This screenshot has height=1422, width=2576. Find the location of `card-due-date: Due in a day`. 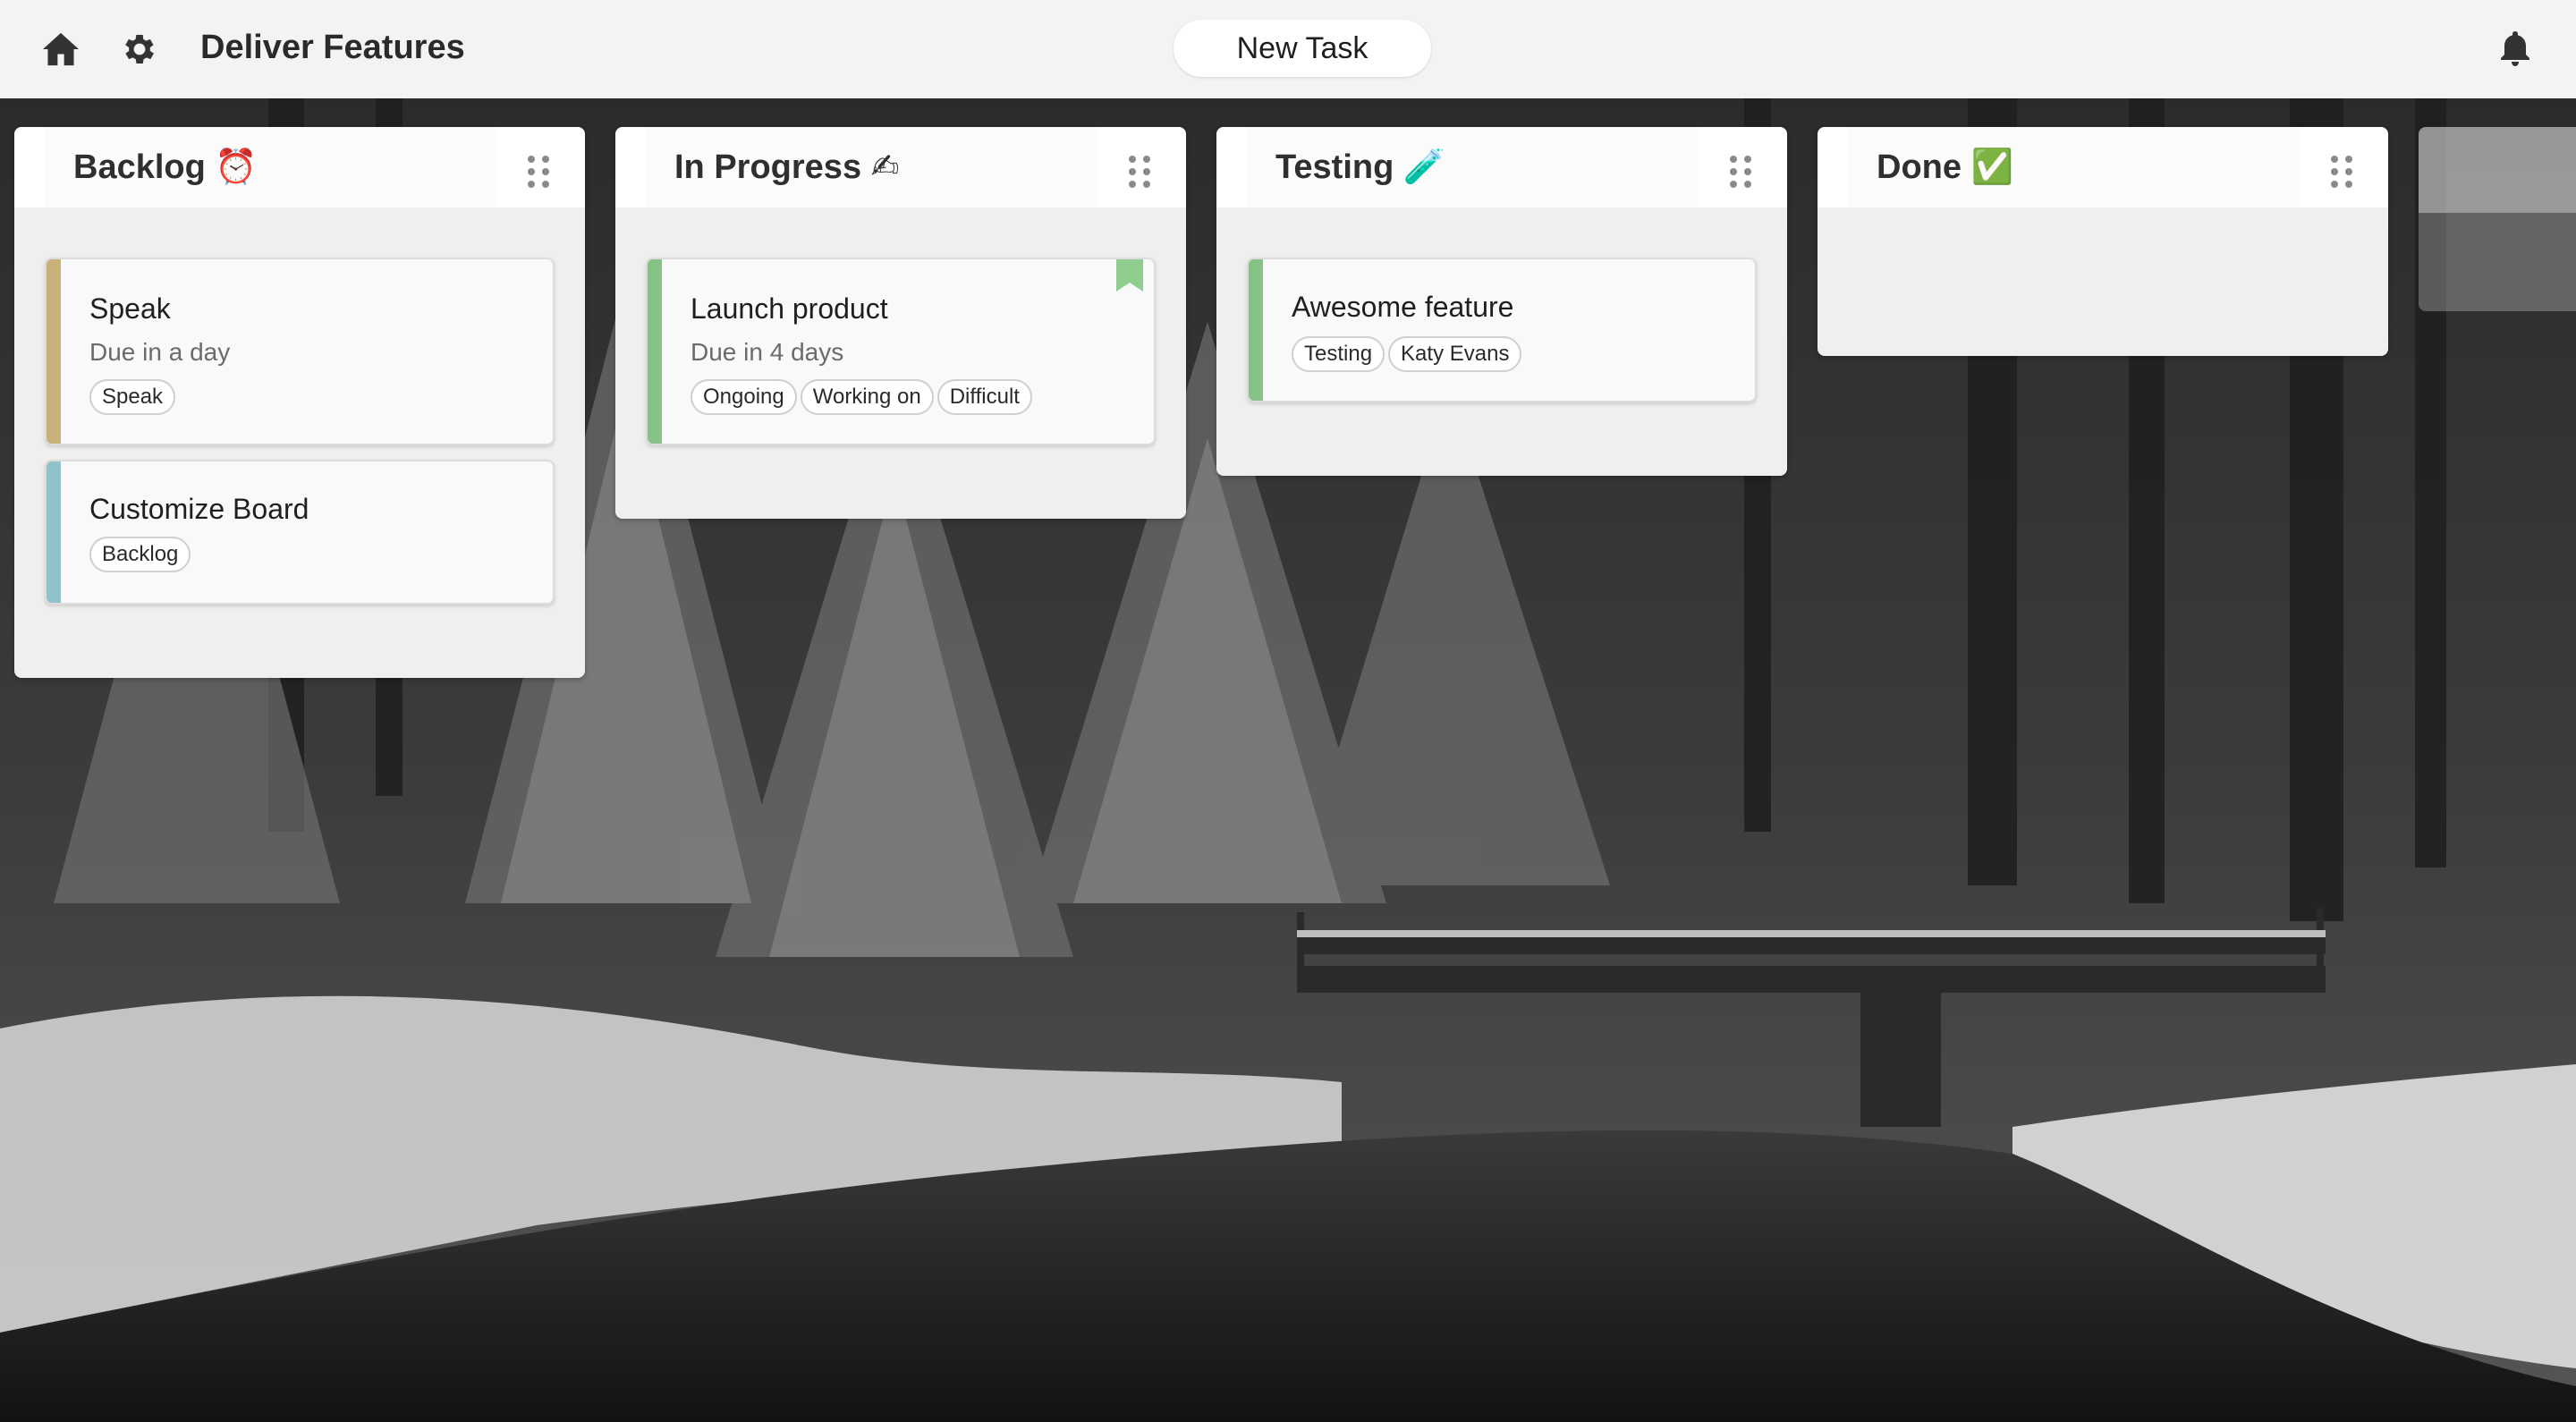

card-due-date: Due in a day is located at coordinates (160, 352).